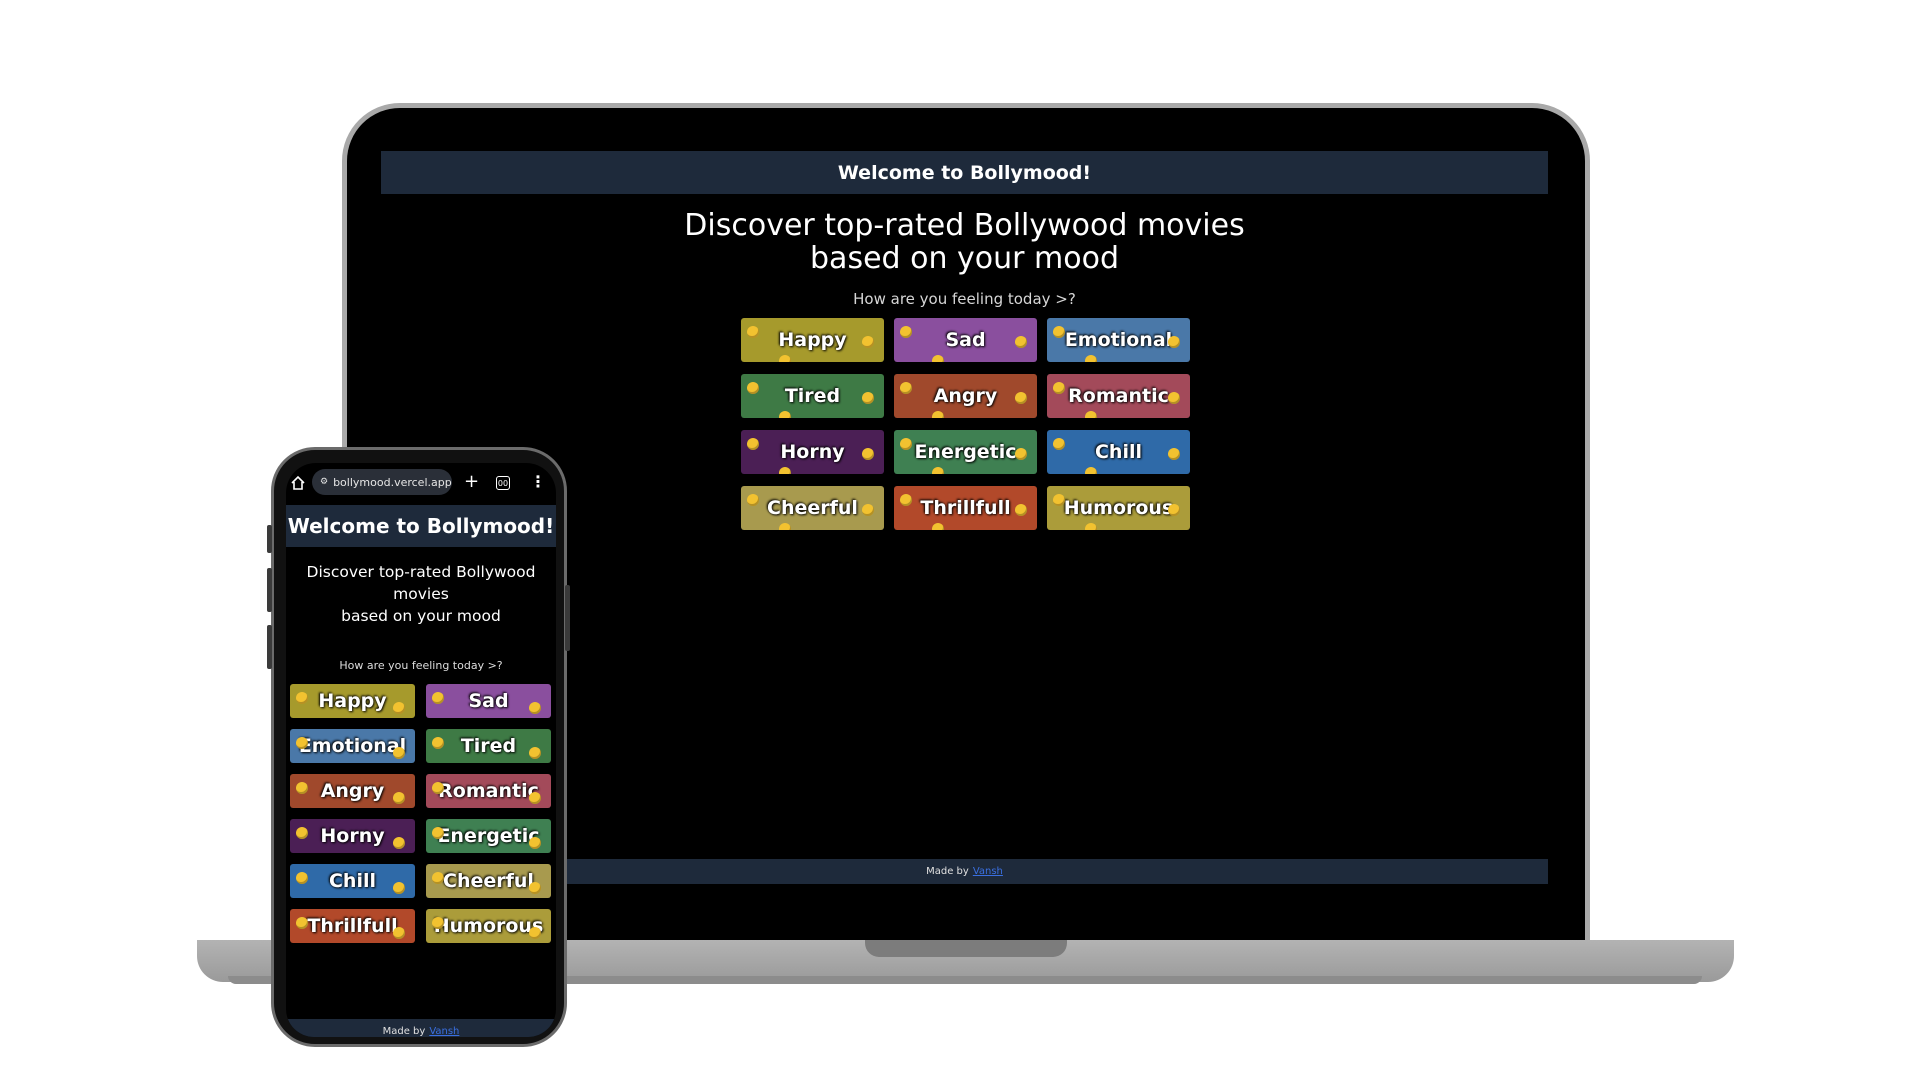  Describe the element at coordinates (298, 483) in the screenshot. I see `home-icon` at that location.